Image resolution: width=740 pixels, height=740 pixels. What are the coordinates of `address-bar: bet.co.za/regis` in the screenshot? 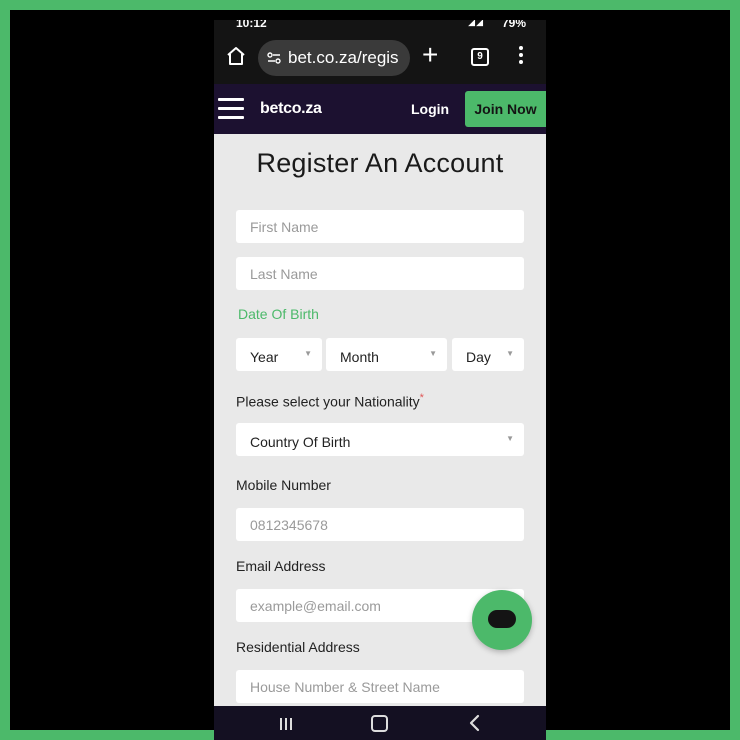 It's located at (334, 58).